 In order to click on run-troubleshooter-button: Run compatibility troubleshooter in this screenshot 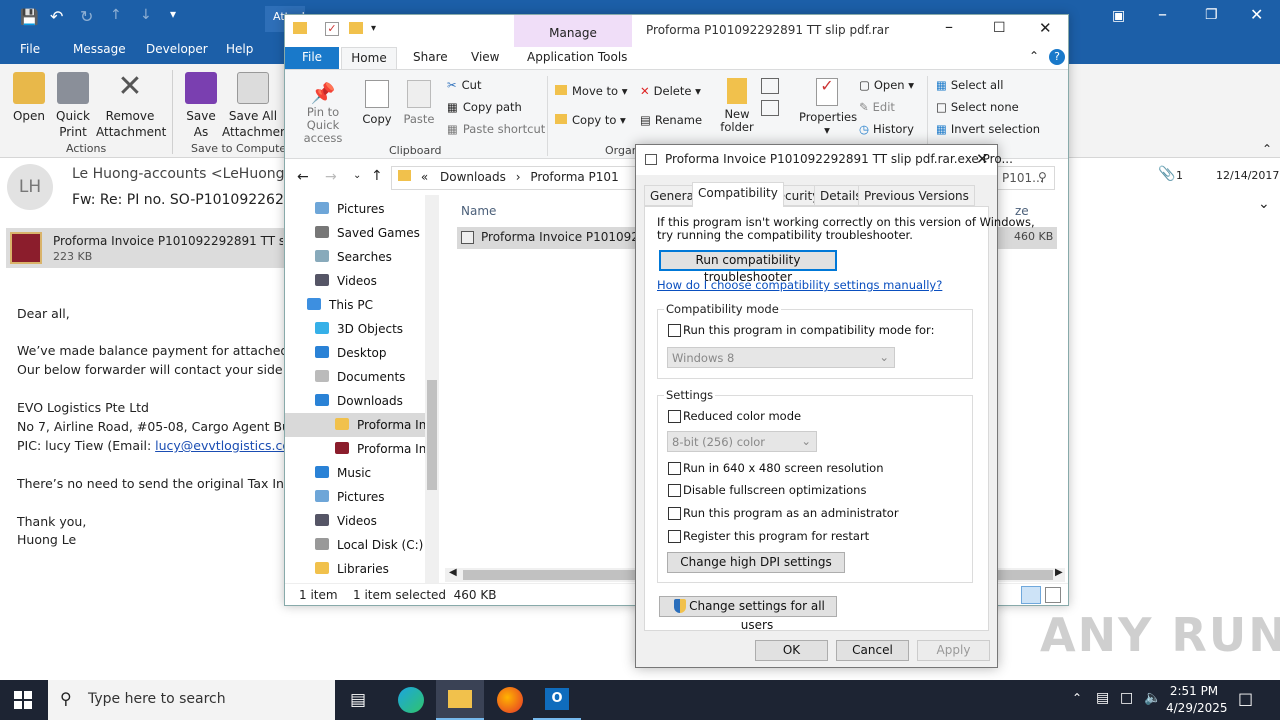, I will do `click(748, 267)`.